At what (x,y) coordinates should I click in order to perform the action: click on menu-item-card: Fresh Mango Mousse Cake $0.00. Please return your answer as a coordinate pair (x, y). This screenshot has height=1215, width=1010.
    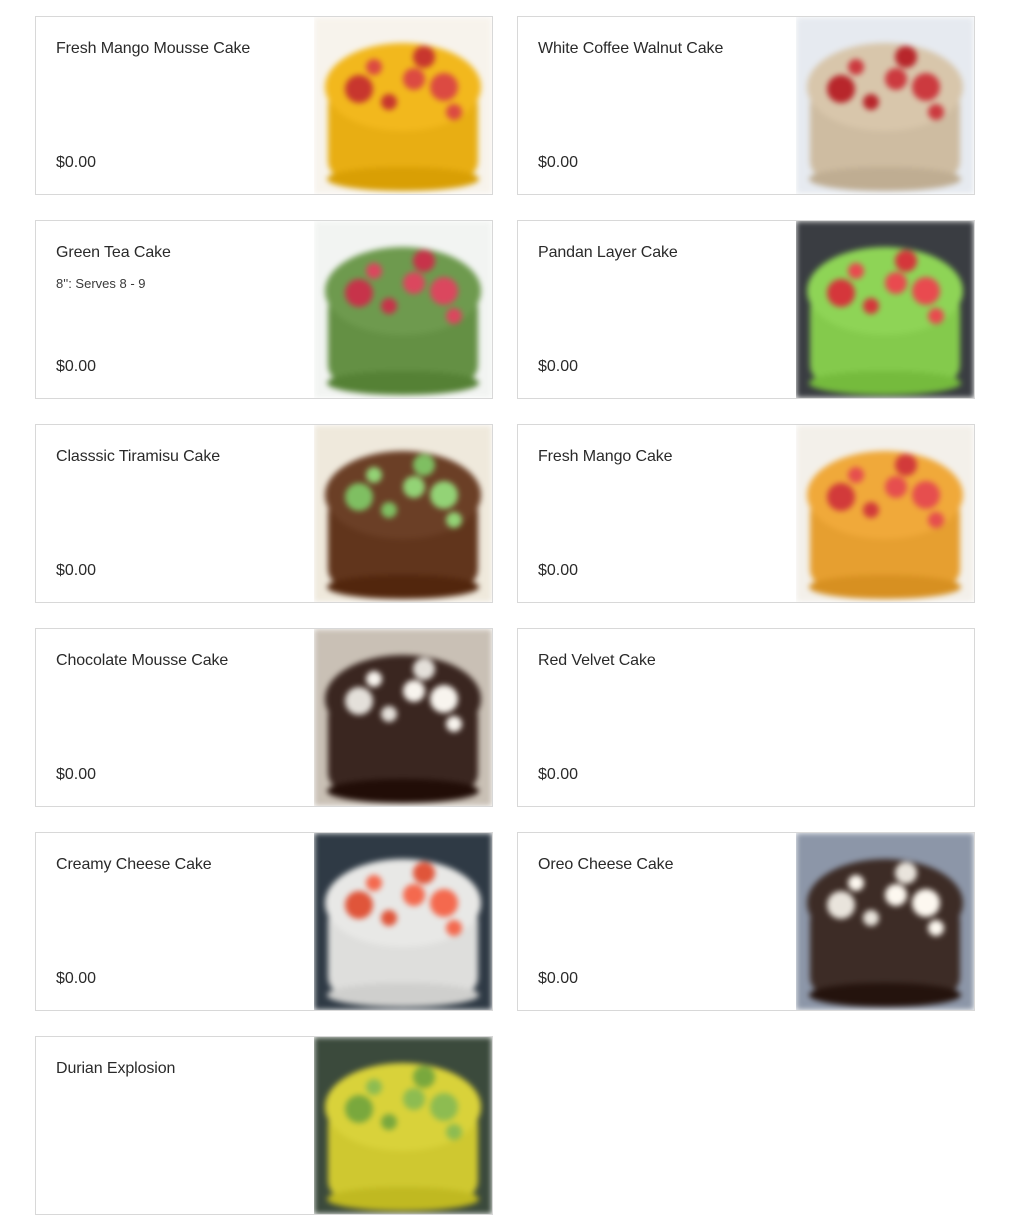
    Looking at the image, I should click on (264, 105).